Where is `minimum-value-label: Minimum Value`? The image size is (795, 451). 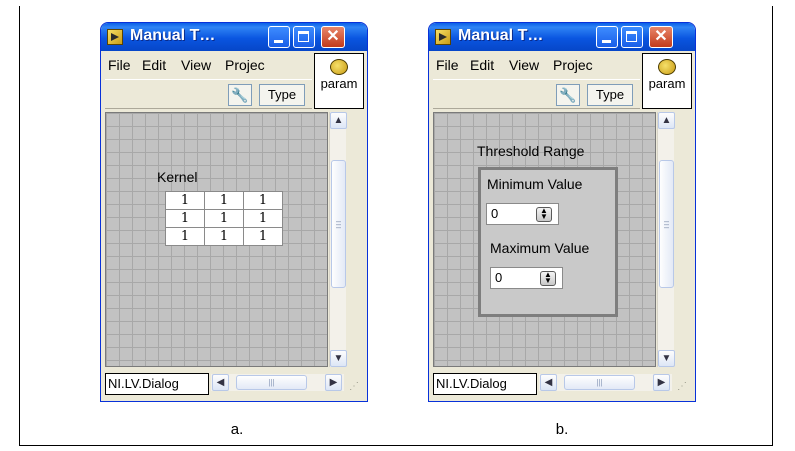
minimum-value-label: Minimum Value is located at coordinates (535, 184).